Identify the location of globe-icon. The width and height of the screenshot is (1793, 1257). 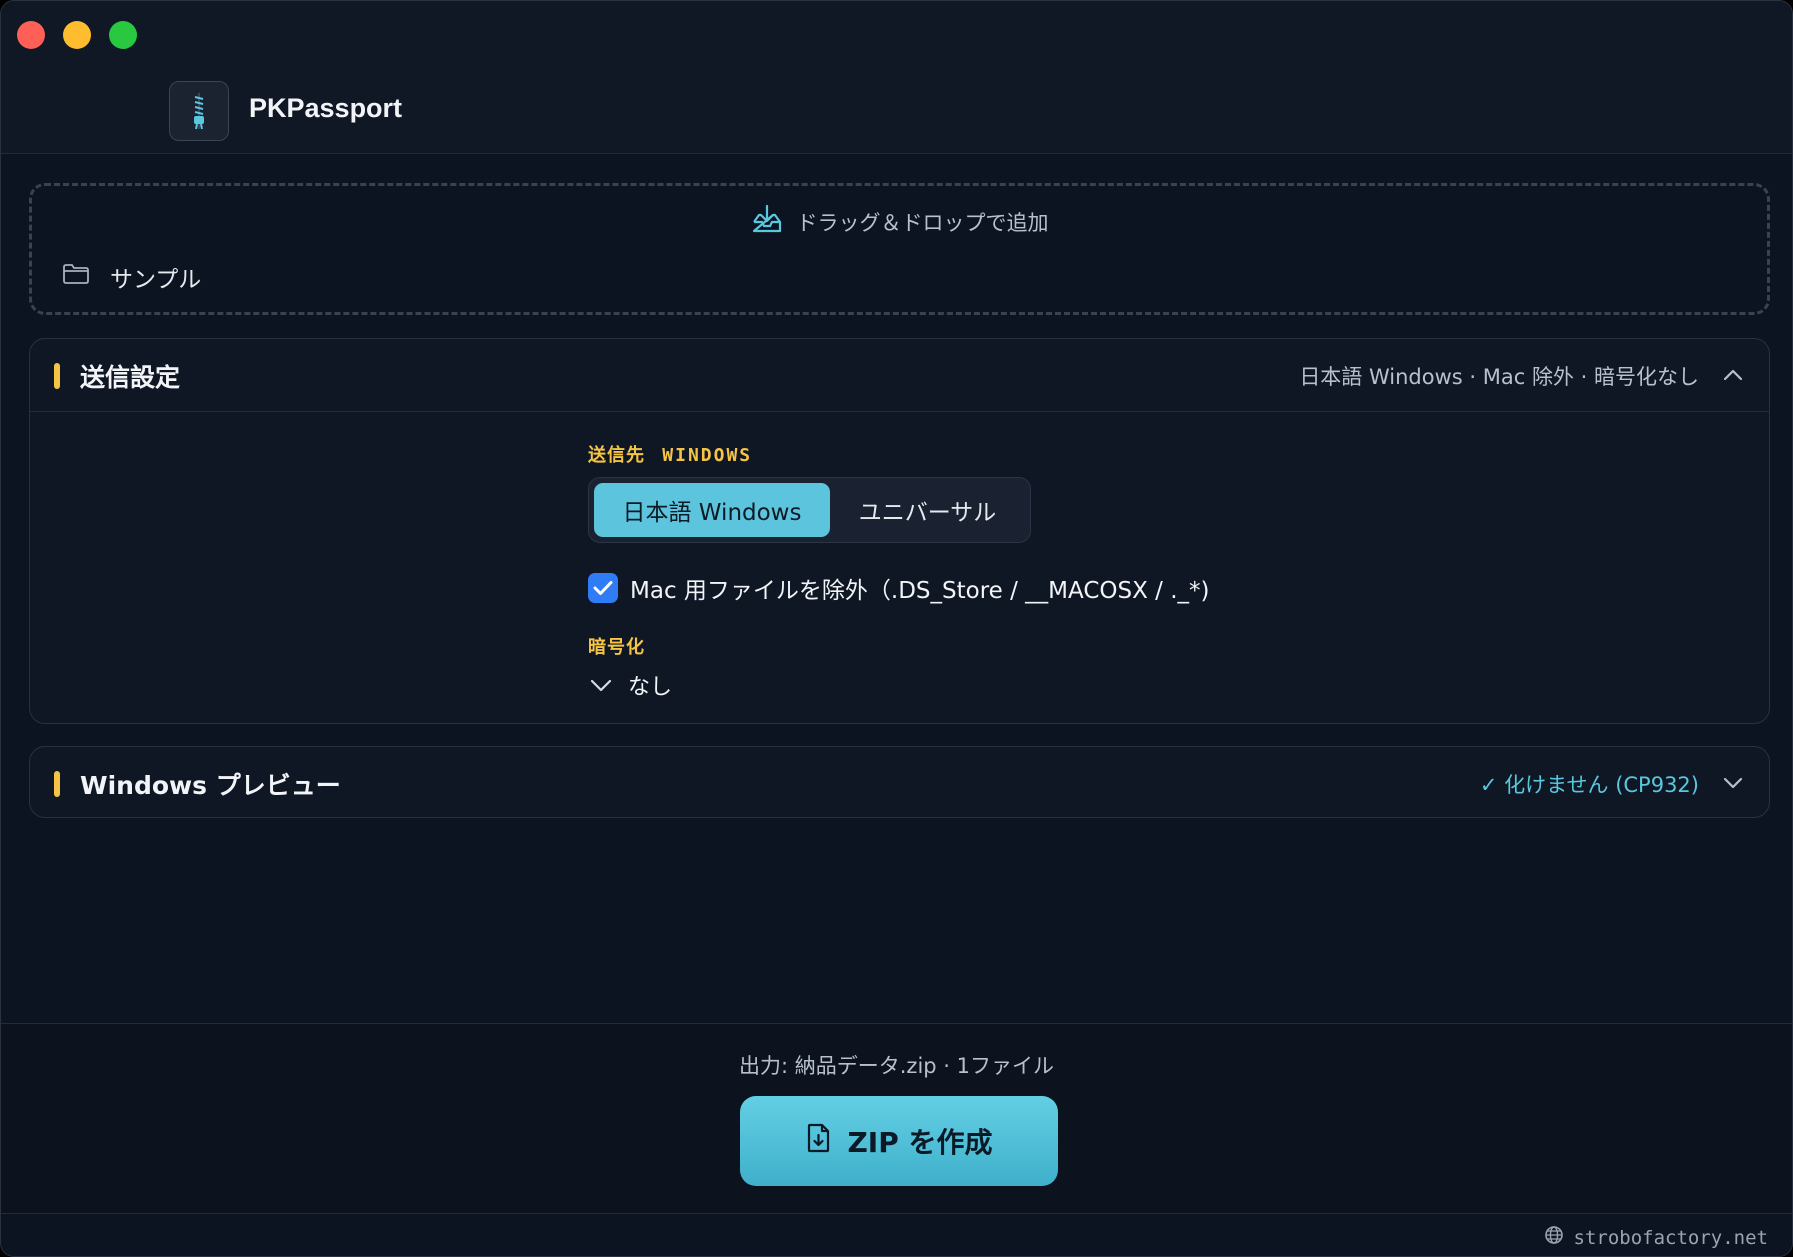
(1554, 1237).